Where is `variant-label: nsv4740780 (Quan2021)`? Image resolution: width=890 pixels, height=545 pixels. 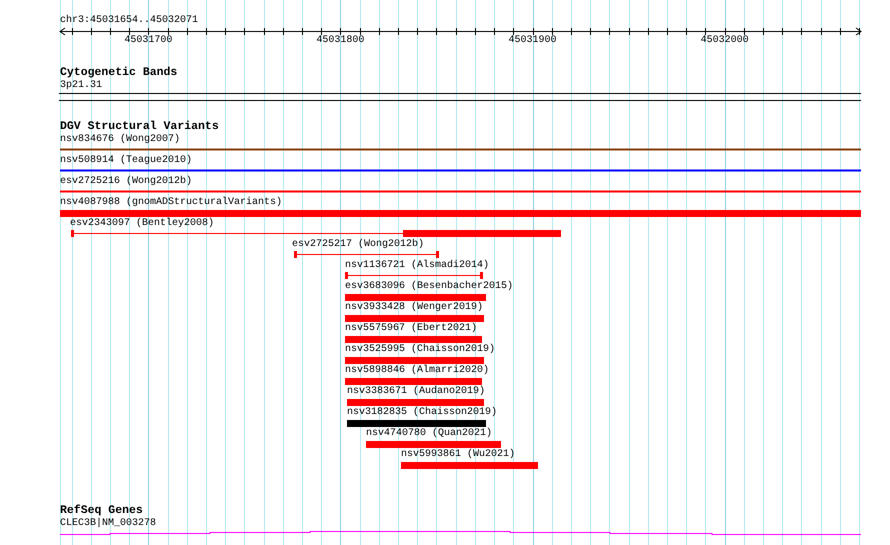
variant-label: nsv4740780 (Quan2021) is located at coordinates (429, 434).